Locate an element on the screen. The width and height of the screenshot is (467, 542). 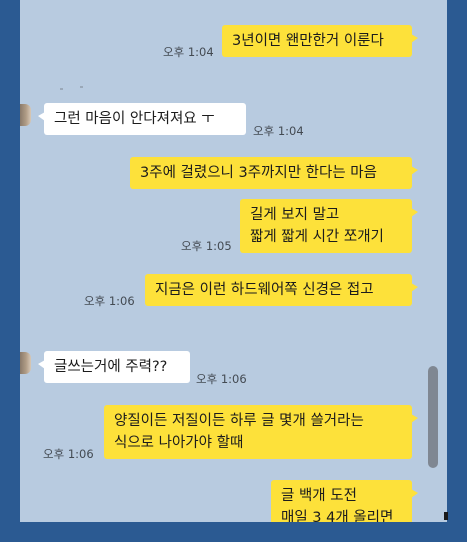
chat-bubble-mine: 지금은 이런 하드웨어쪽 신경은 접고 is located at coordinates (281, 290).